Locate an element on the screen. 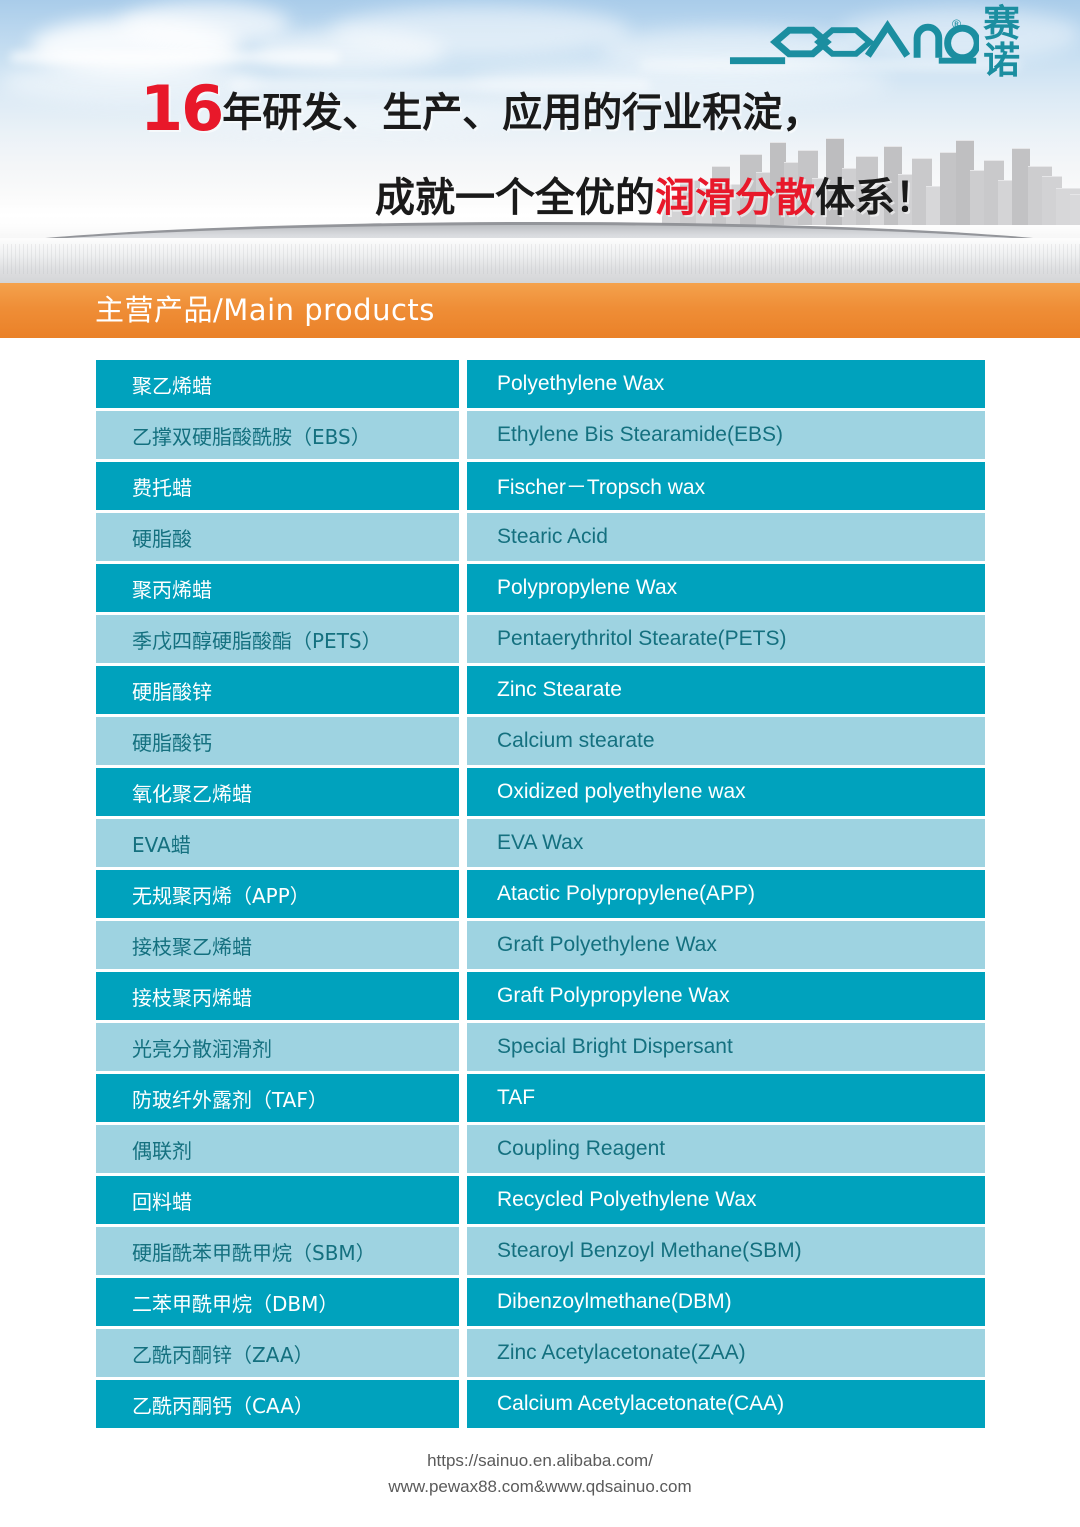  table-row: 接枝聚丙烯蜡 Graft Polypropylene Wax is located at coordinates (540, 996).